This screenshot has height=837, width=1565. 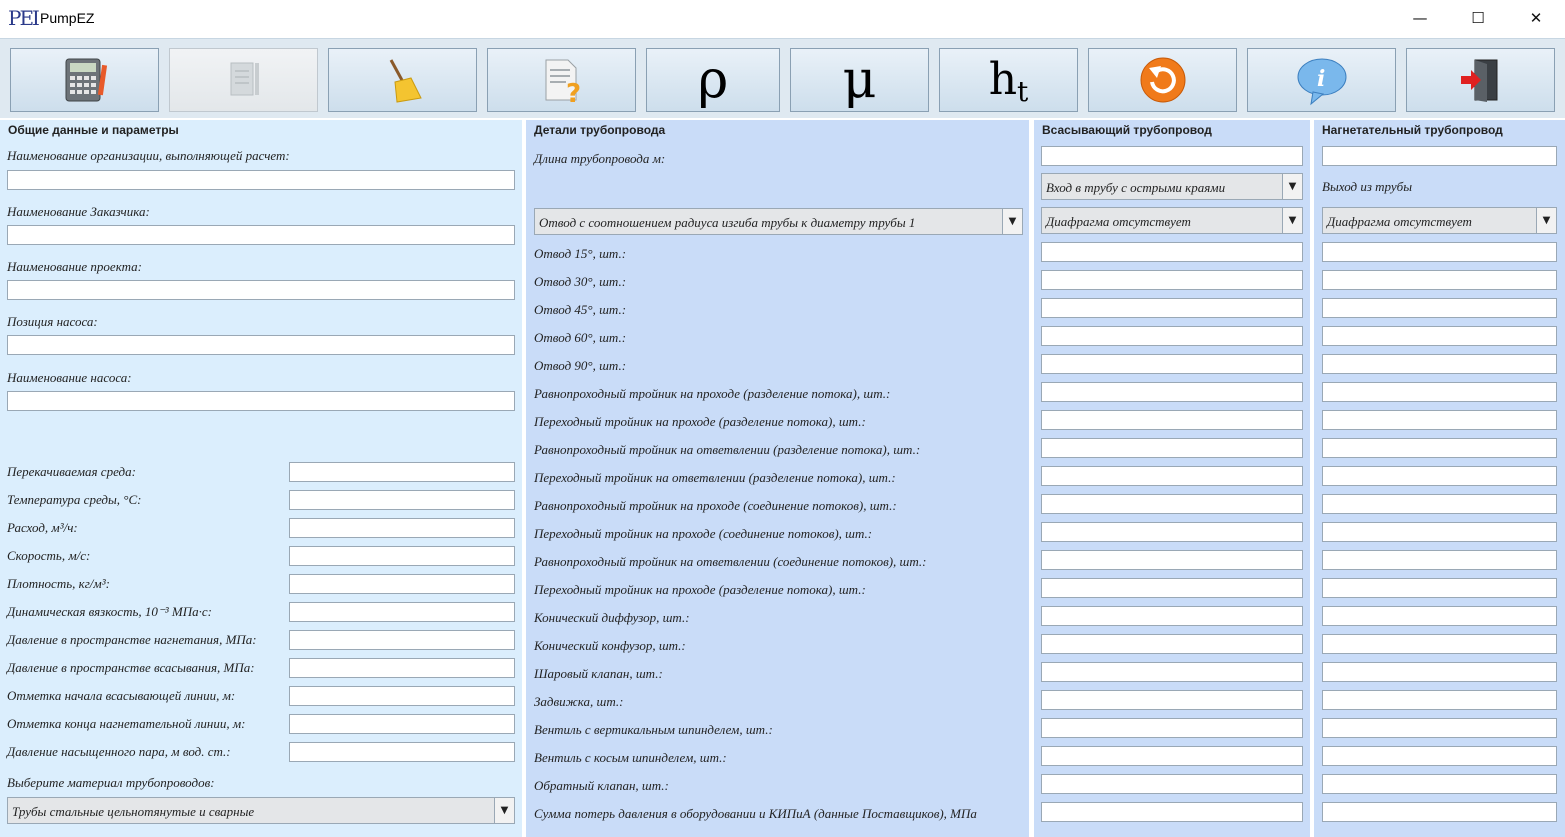 What do you see at coordinates (1172, 156) in the screenshot?
I see `suction-length-input` at bounding box center [1172, 156].